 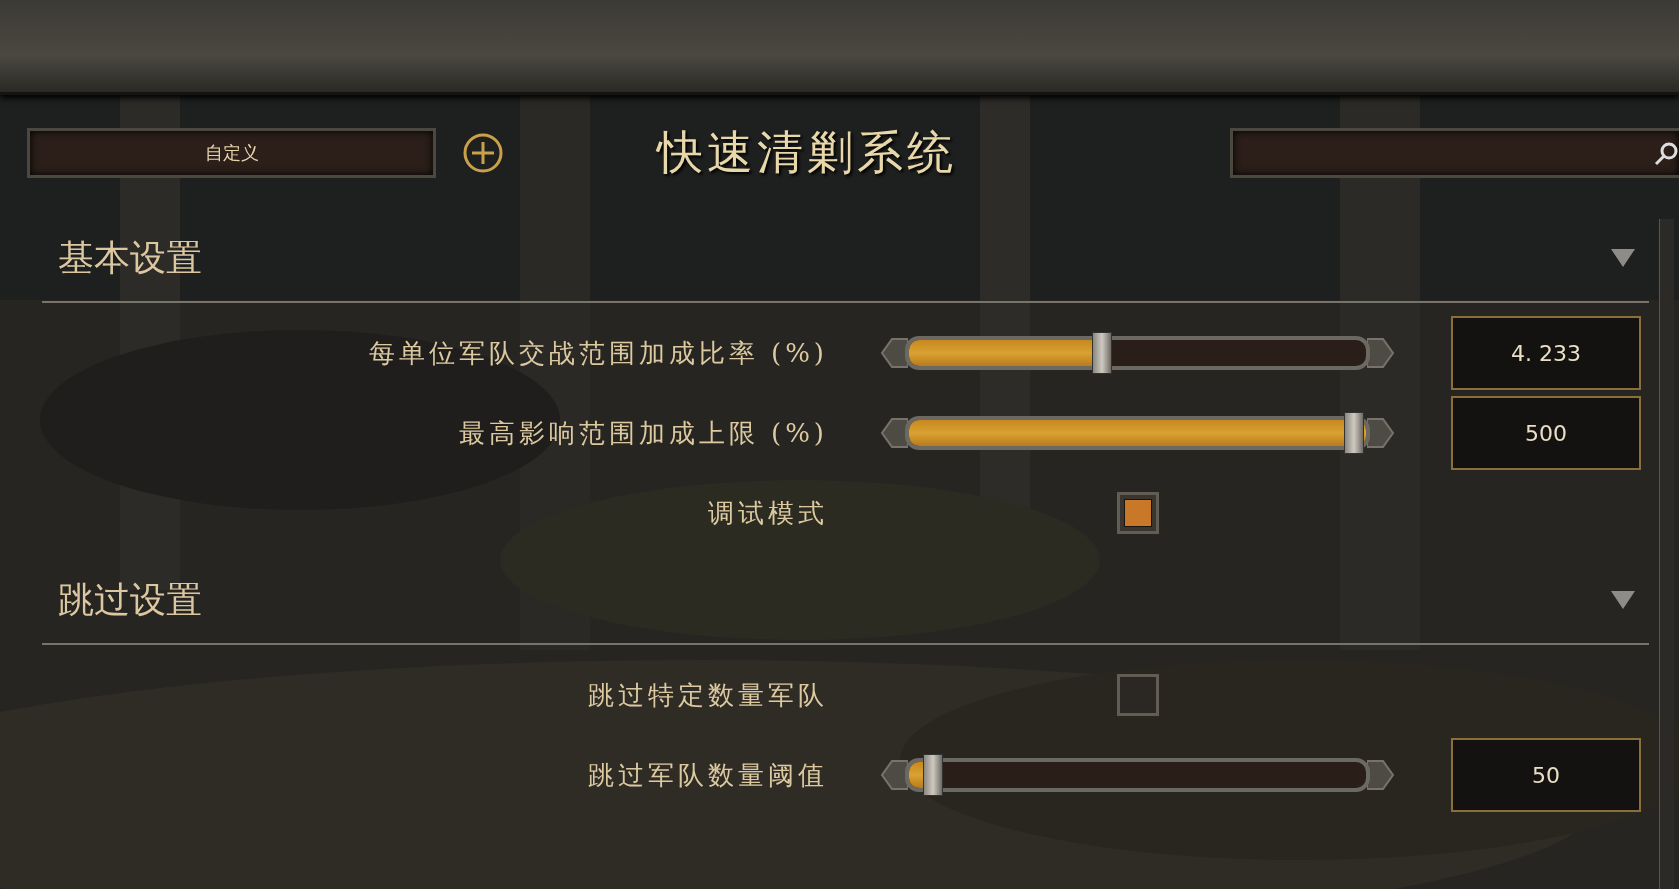 What do you see at coordinates (1454, 152) in the screenshot?
I see `search-field` at bounding box center [1454, 152].